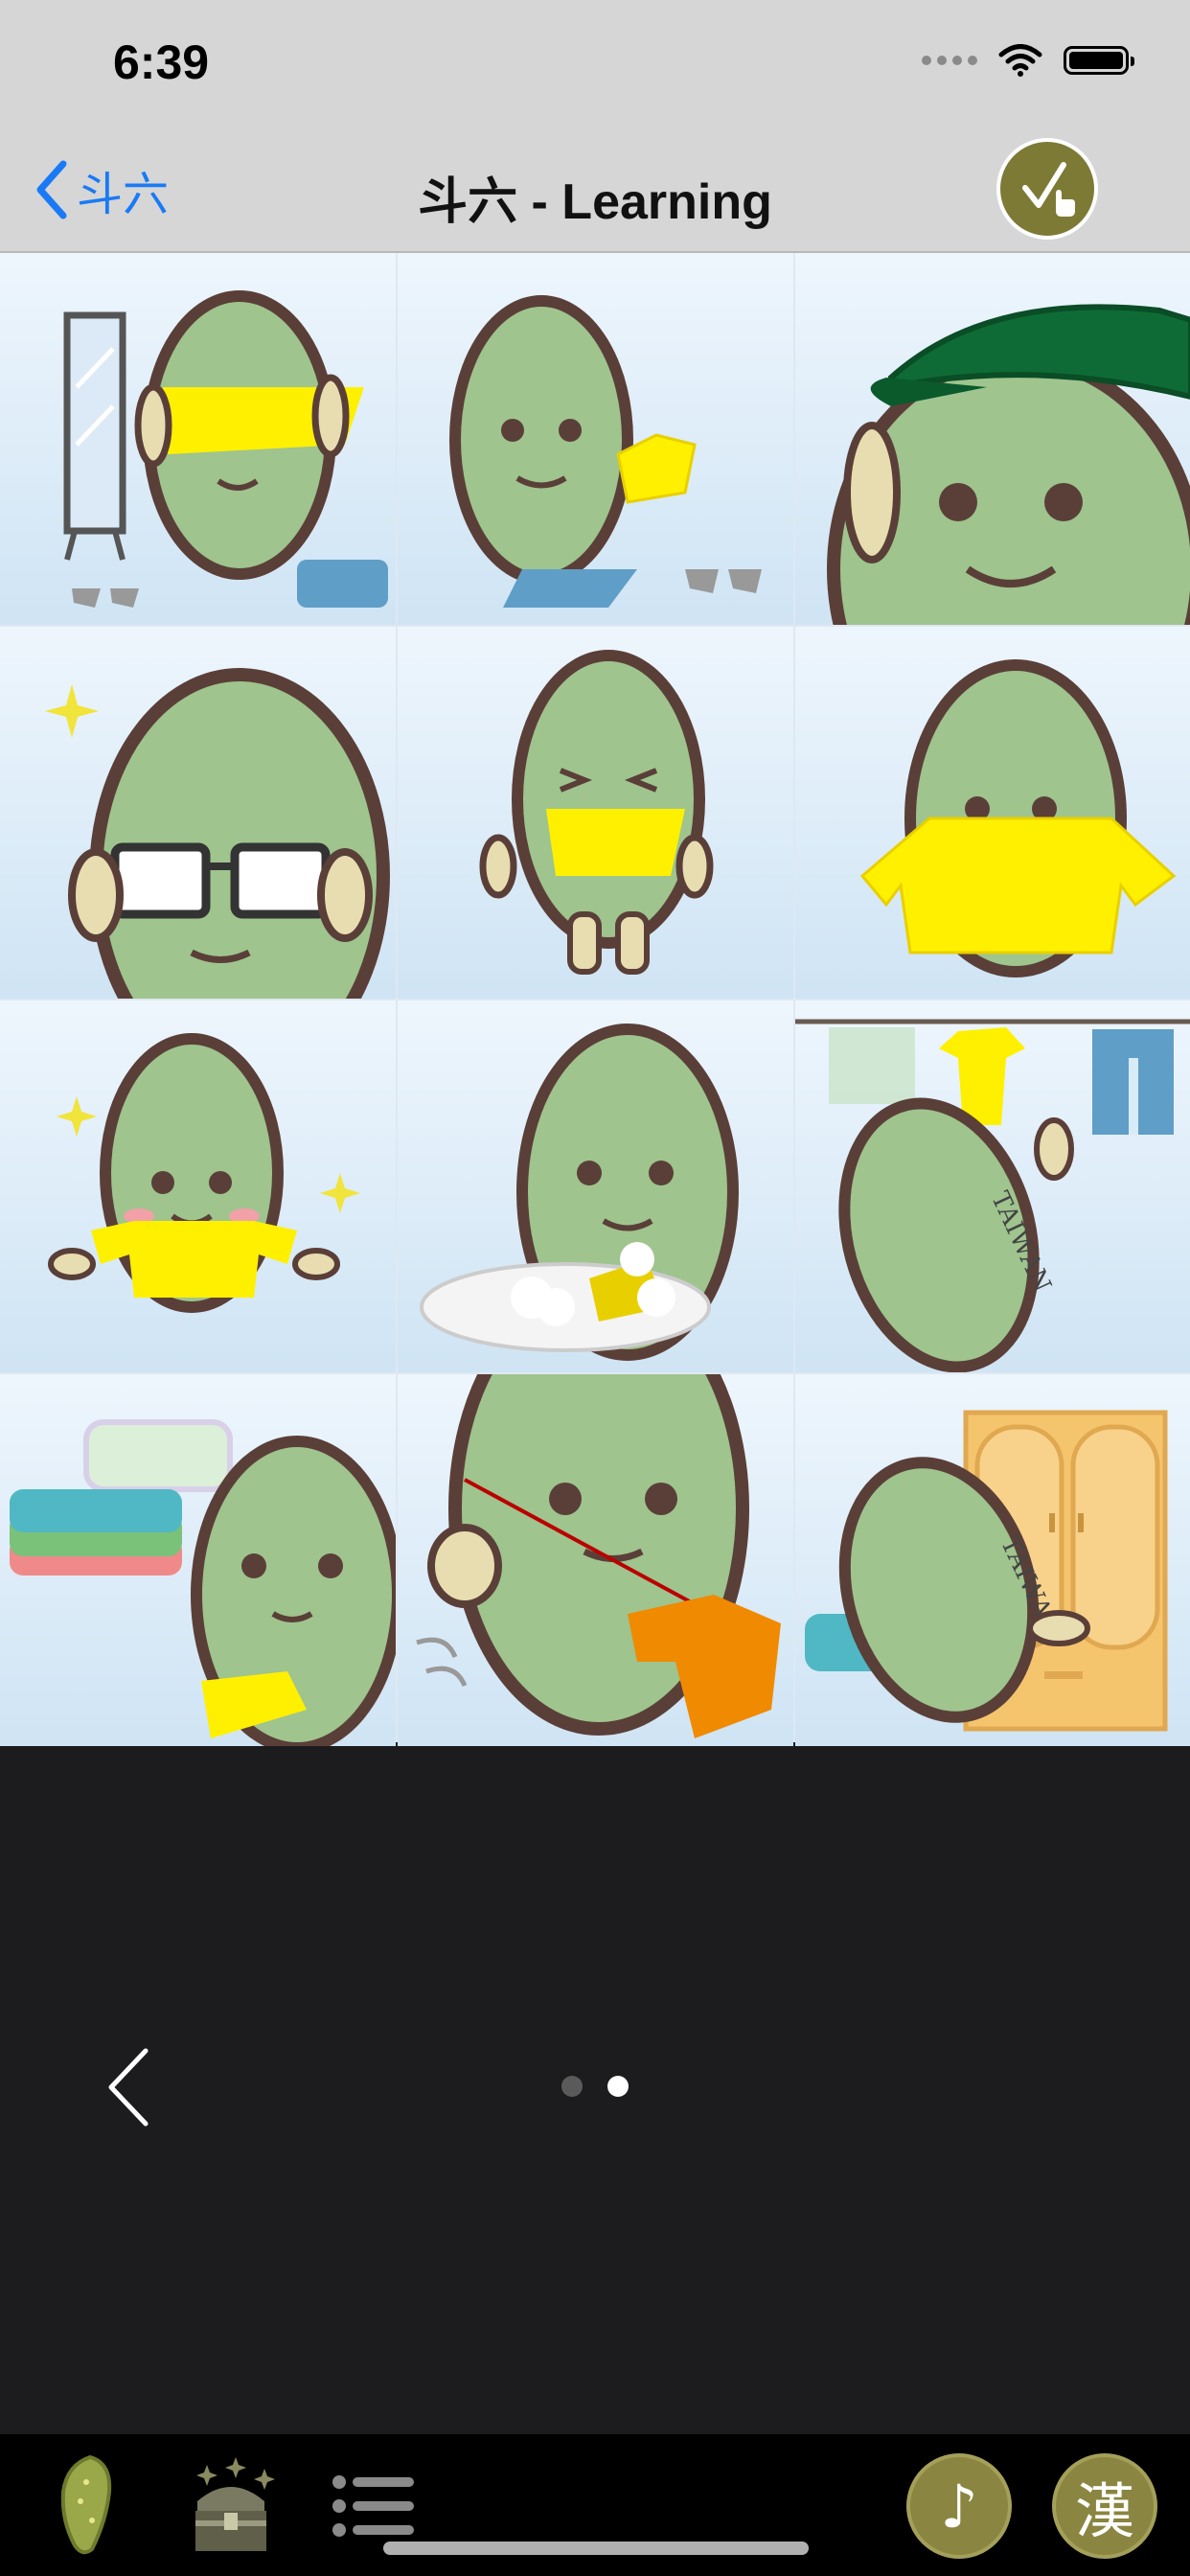  I want to click on removing-clothes-icon, so click(606, 451).